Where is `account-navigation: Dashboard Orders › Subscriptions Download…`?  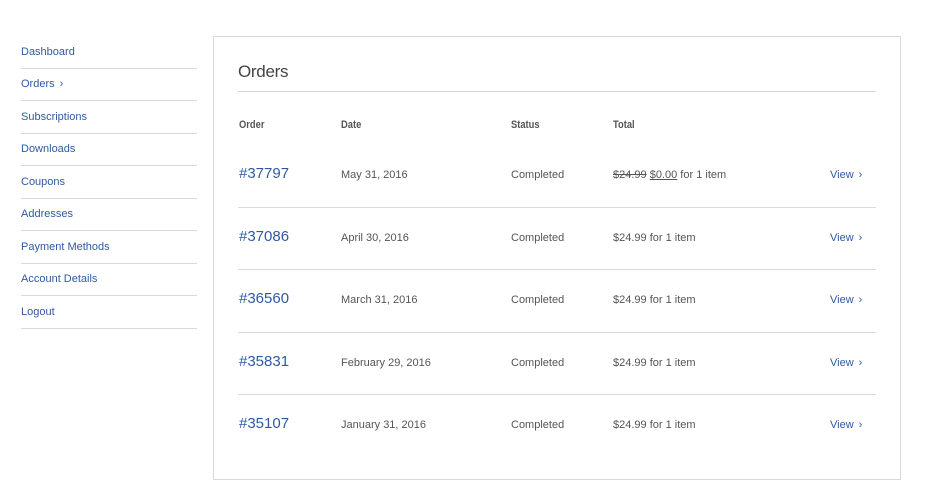 account-navigation: Dashboard Orders › Subscriptions Download… is located at coordinates (109, 182).